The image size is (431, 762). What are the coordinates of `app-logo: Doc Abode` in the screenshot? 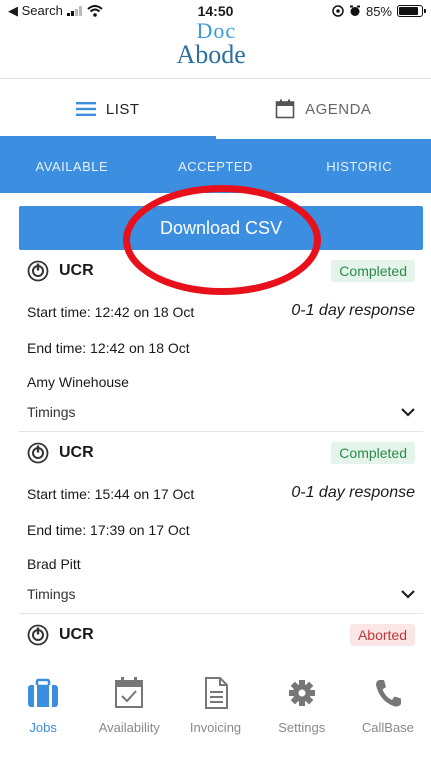 It's located at (215, 48).